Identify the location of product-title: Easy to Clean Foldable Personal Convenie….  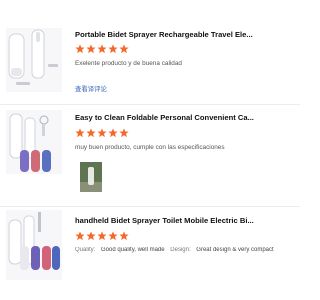
(186, 117).